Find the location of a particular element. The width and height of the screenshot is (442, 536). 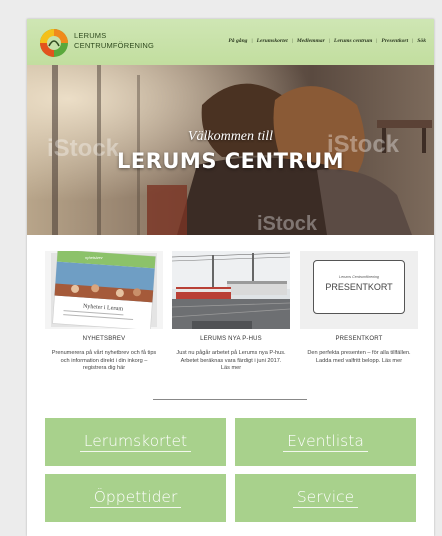

nyhetsbrev-image: nyhetsbrev Nyheter i Lerum is located at coordinates (104, 290).